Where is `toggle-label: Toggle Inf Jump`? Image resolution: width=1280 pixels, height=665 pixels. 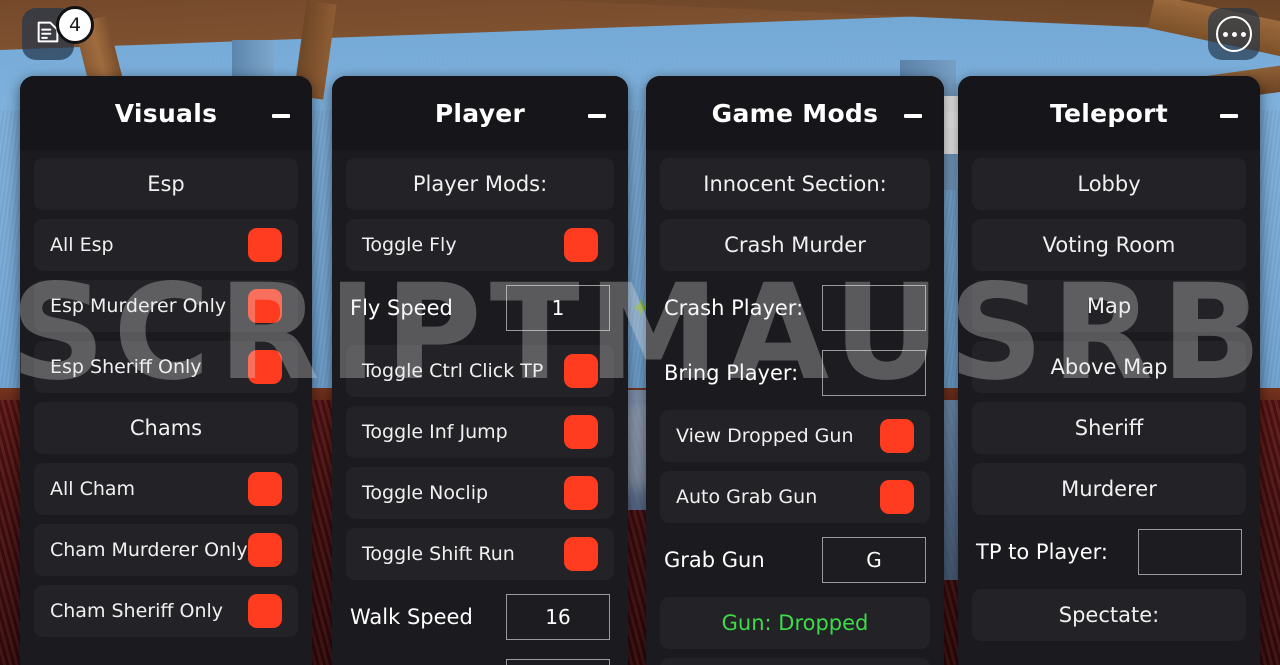
toggle-label: Toggle Inf Jump is located at coordinates (435, 432).